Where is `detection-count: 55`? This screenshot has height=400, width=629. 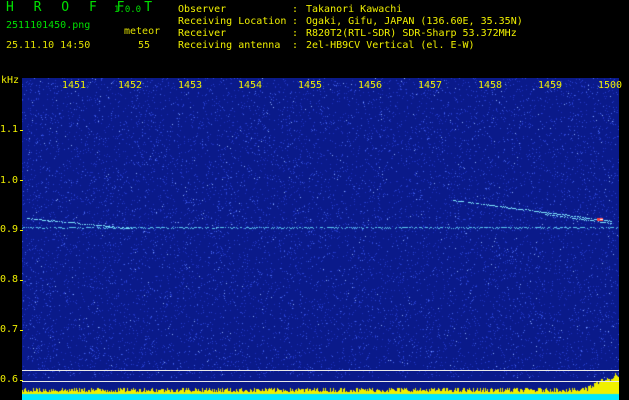
detection-count: 55 is located at coordinates (144, 45).